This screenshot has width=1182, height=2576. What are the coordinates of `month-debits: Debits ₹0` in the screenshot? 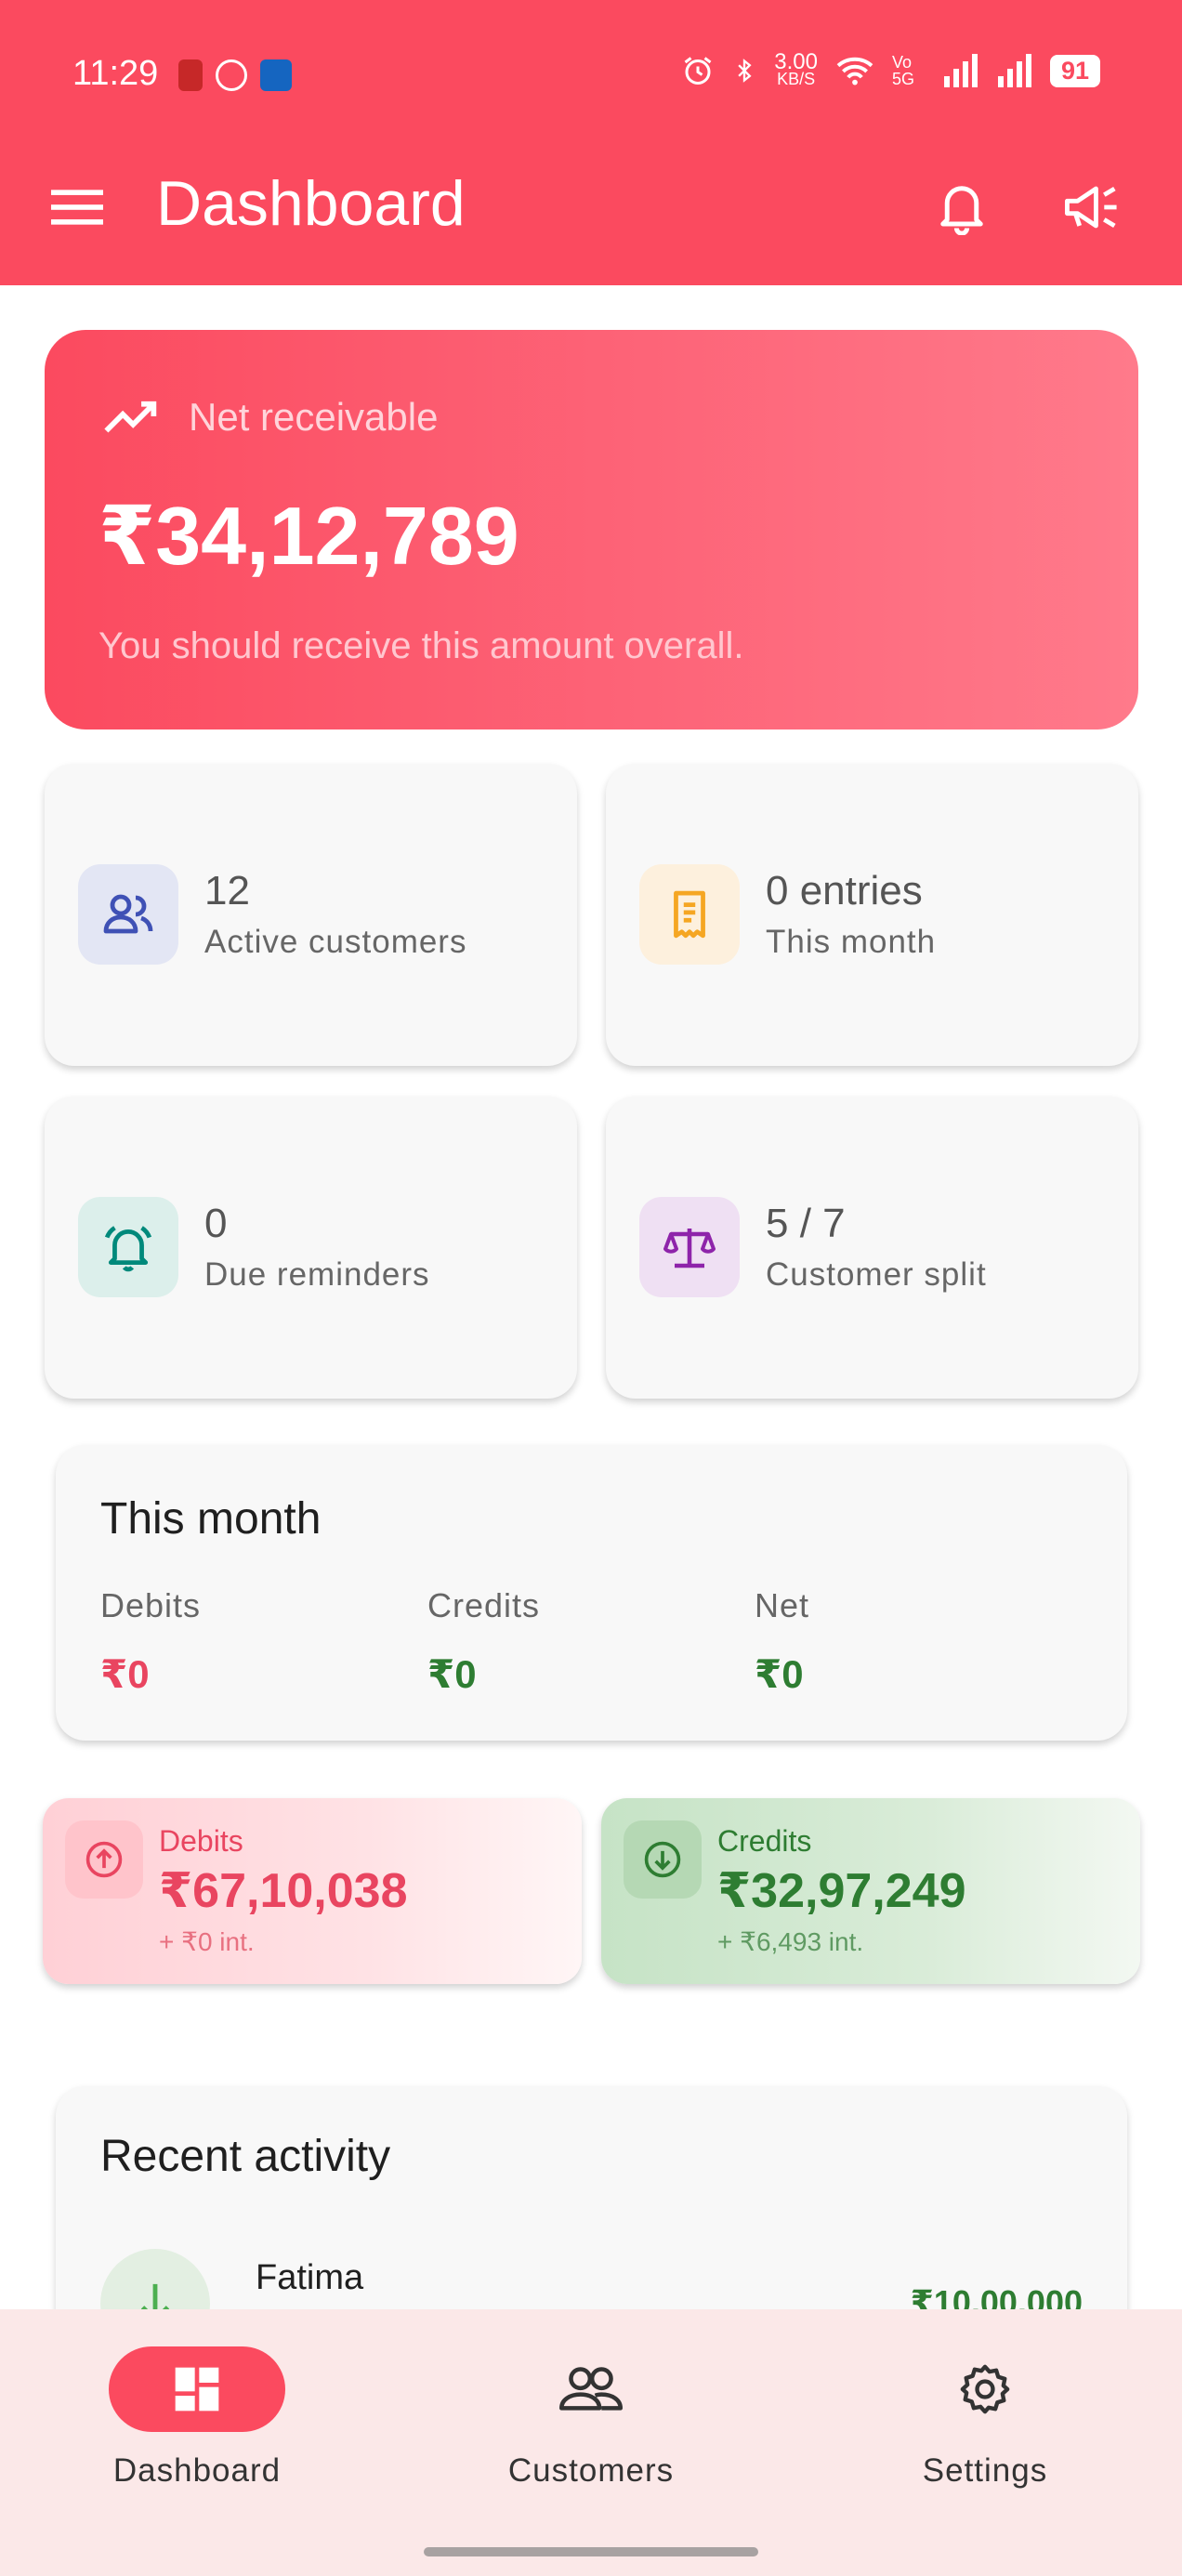 It's located at (150, 1641).